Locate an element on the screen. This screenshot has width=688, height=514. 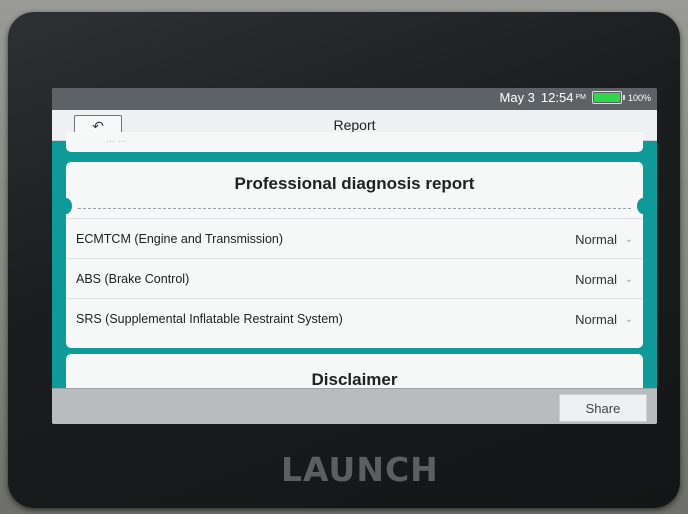
report-heading: Professional diagnosis report is located at coordinates (354, 183).